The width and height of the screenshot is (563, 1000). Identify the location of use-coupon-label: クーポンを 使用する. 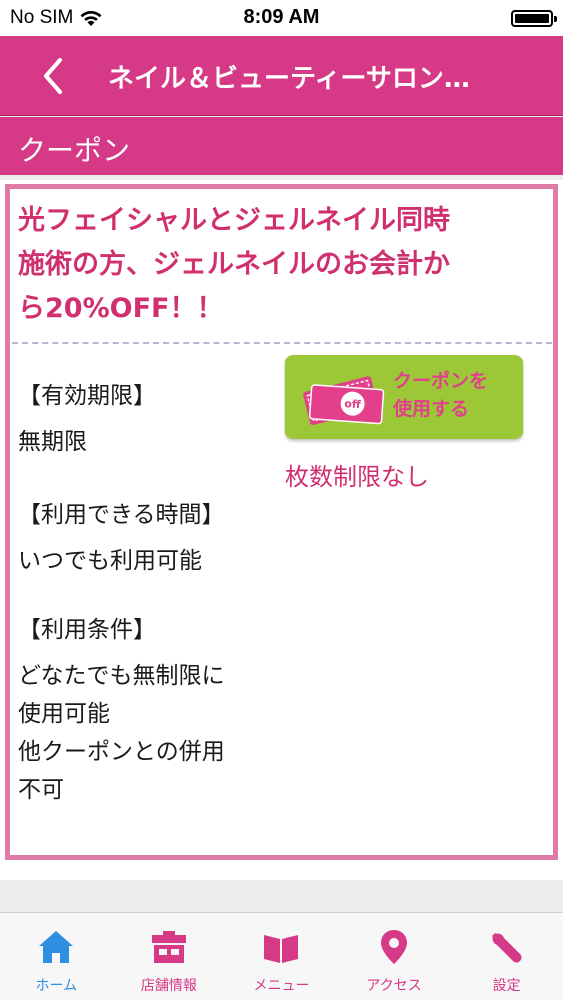
(455, 395).